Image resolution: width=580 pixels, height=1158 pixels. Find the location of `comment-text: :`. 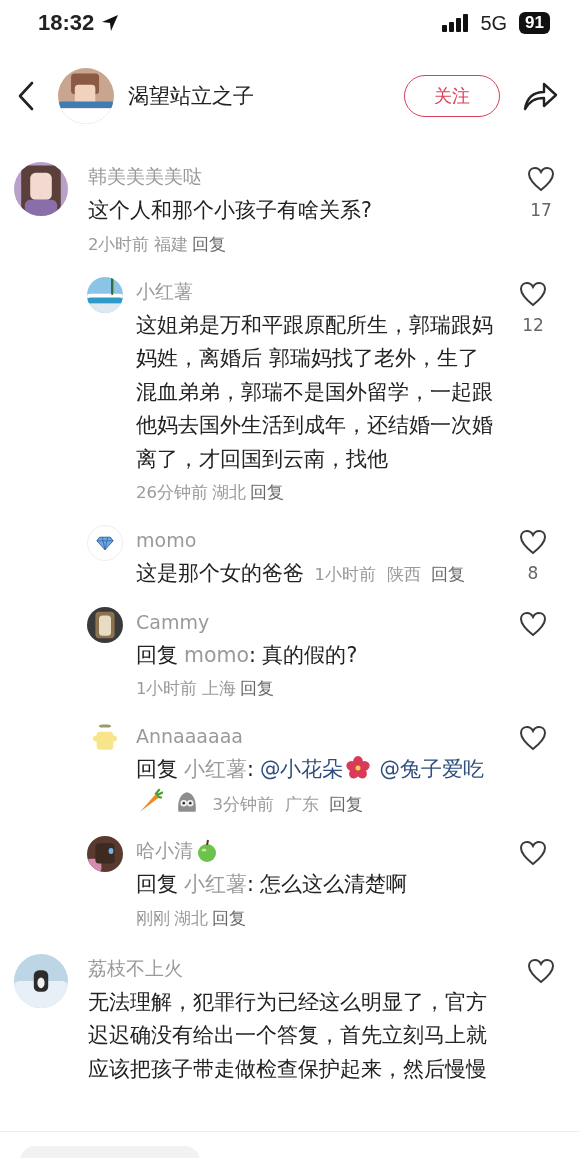

comment-text: : is located at coordinates (250, 769).